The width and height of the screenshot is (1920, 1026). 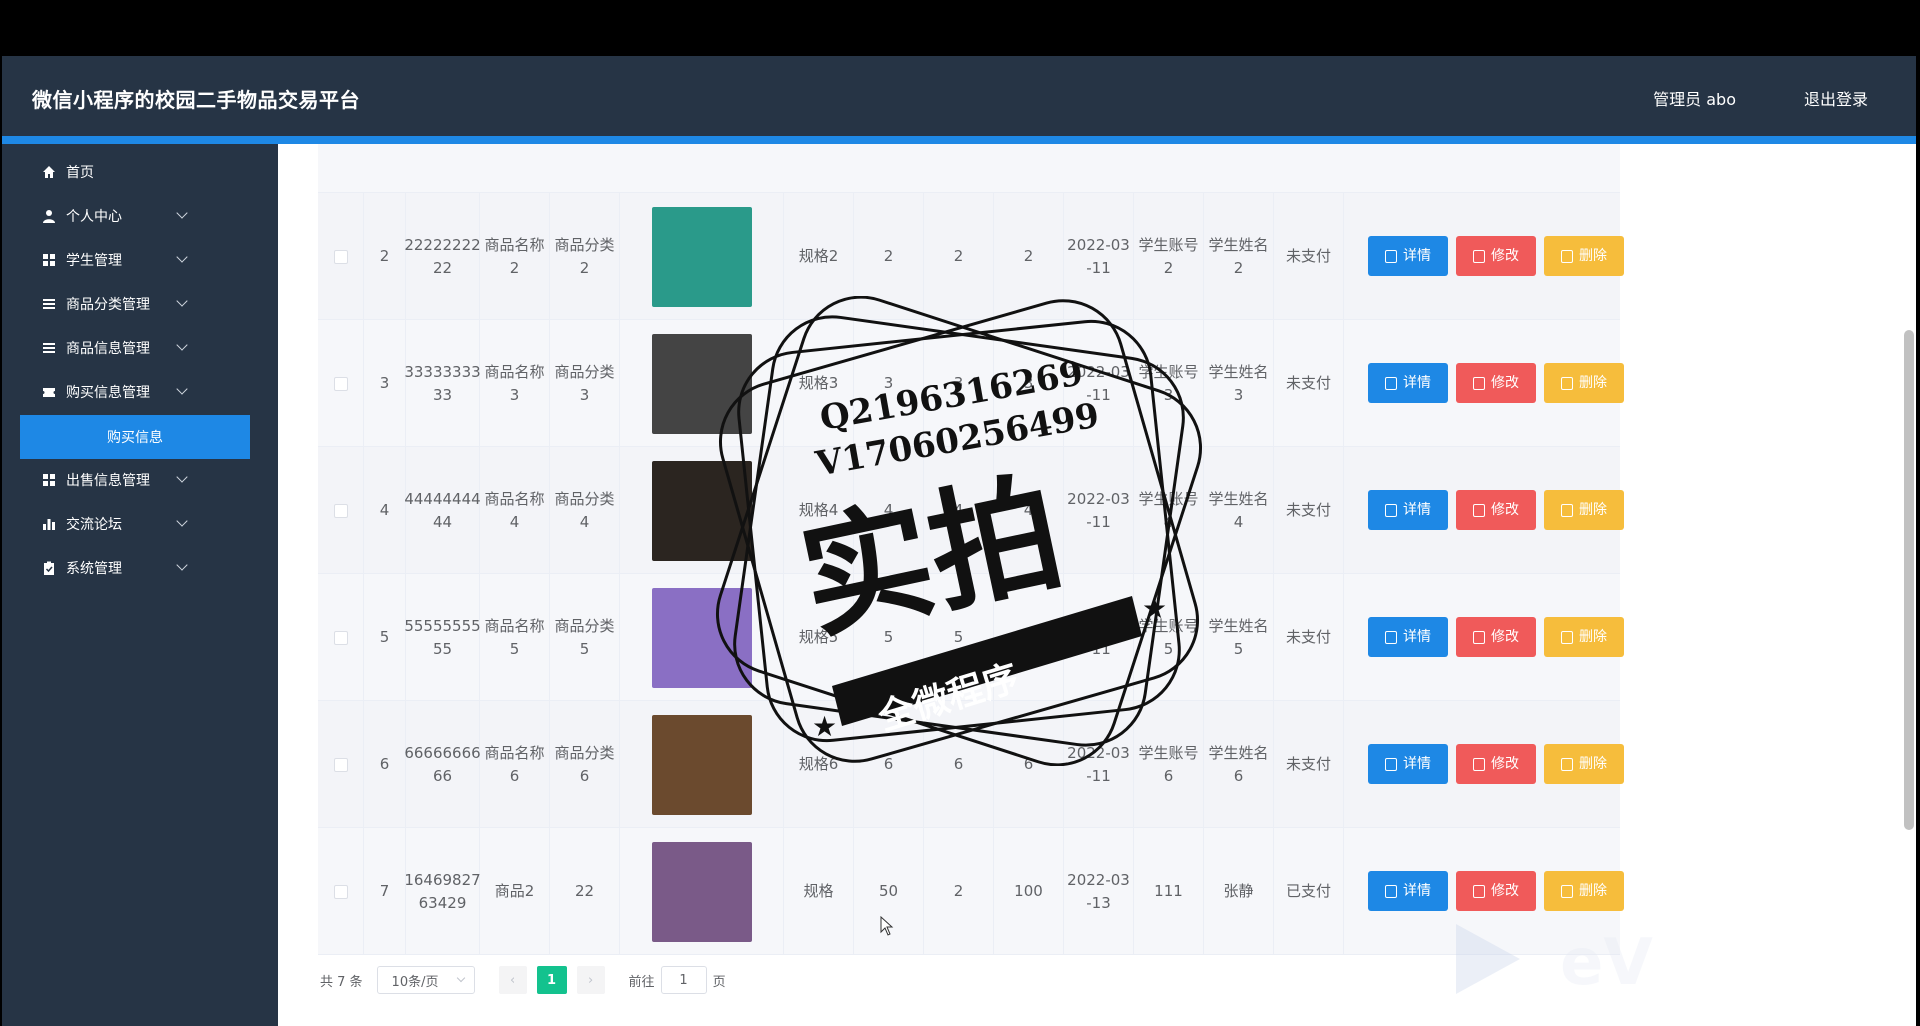 What do you see at coordinates (142, 568) in the screenshot?
I see `sidebar-item-system: 系统管理` at bounding box center [142, 568].